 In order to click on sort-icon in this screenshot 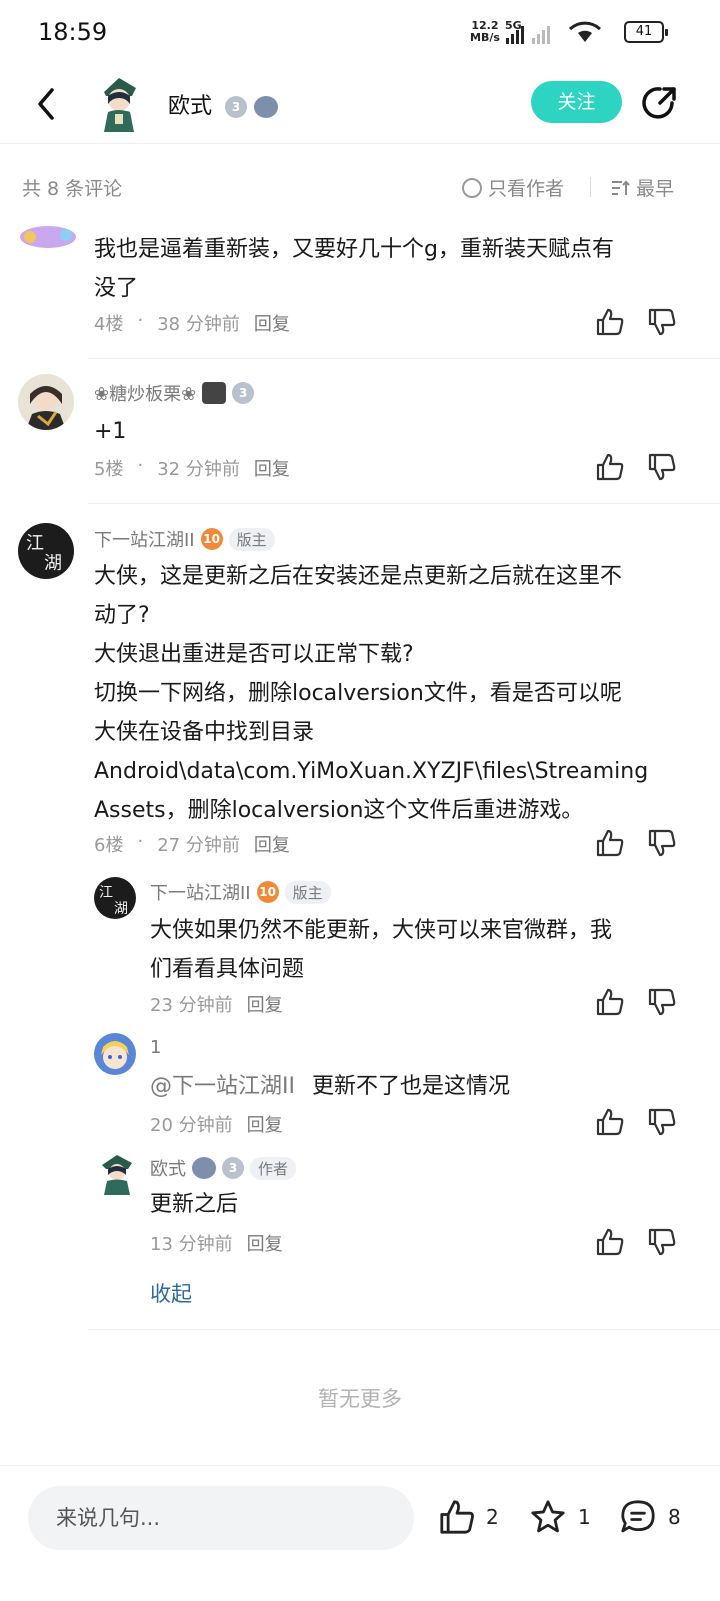, I will do `click(621, 187)`.